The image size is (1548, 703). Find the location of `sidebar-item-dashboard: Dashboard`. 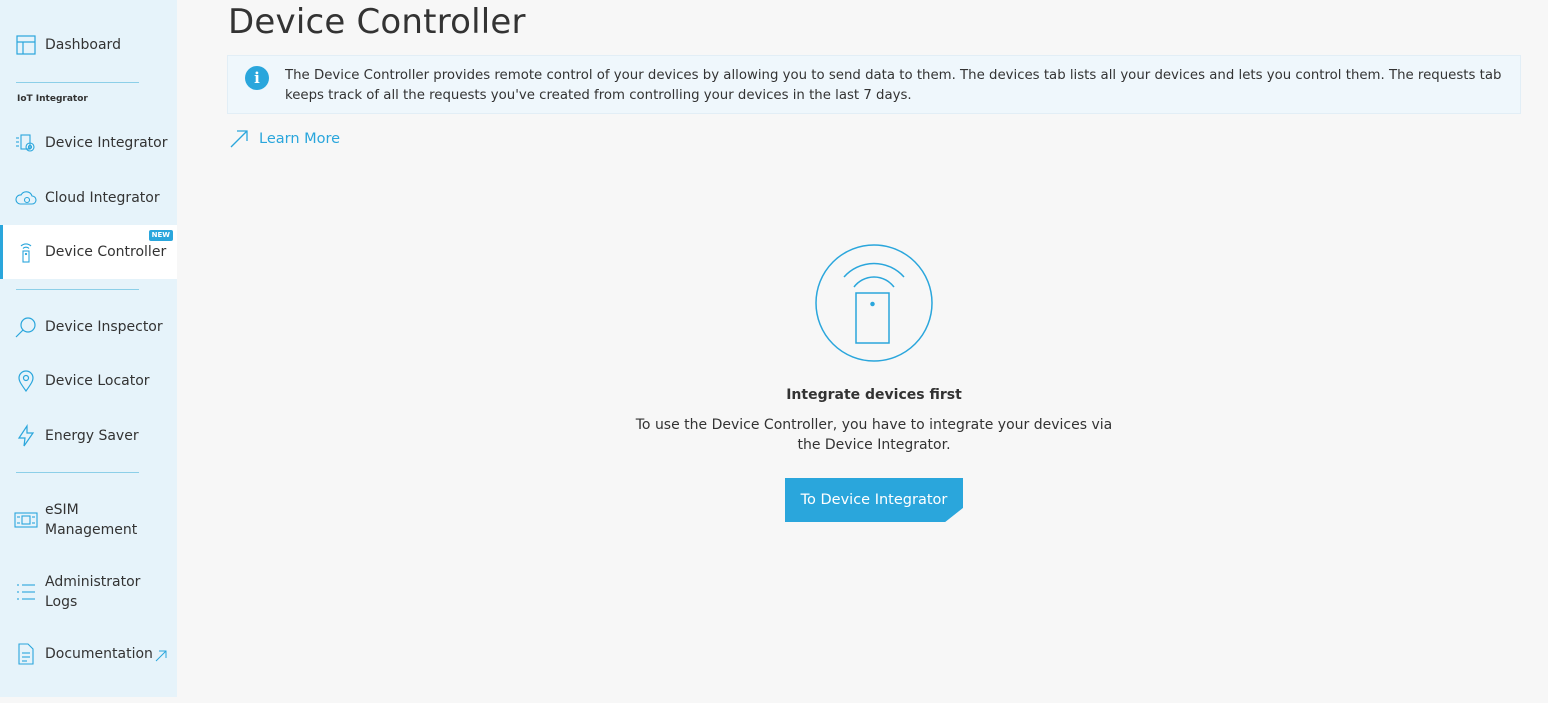

sidebar-item-dashboard: Dashboard is located at coordinates (88, 45).